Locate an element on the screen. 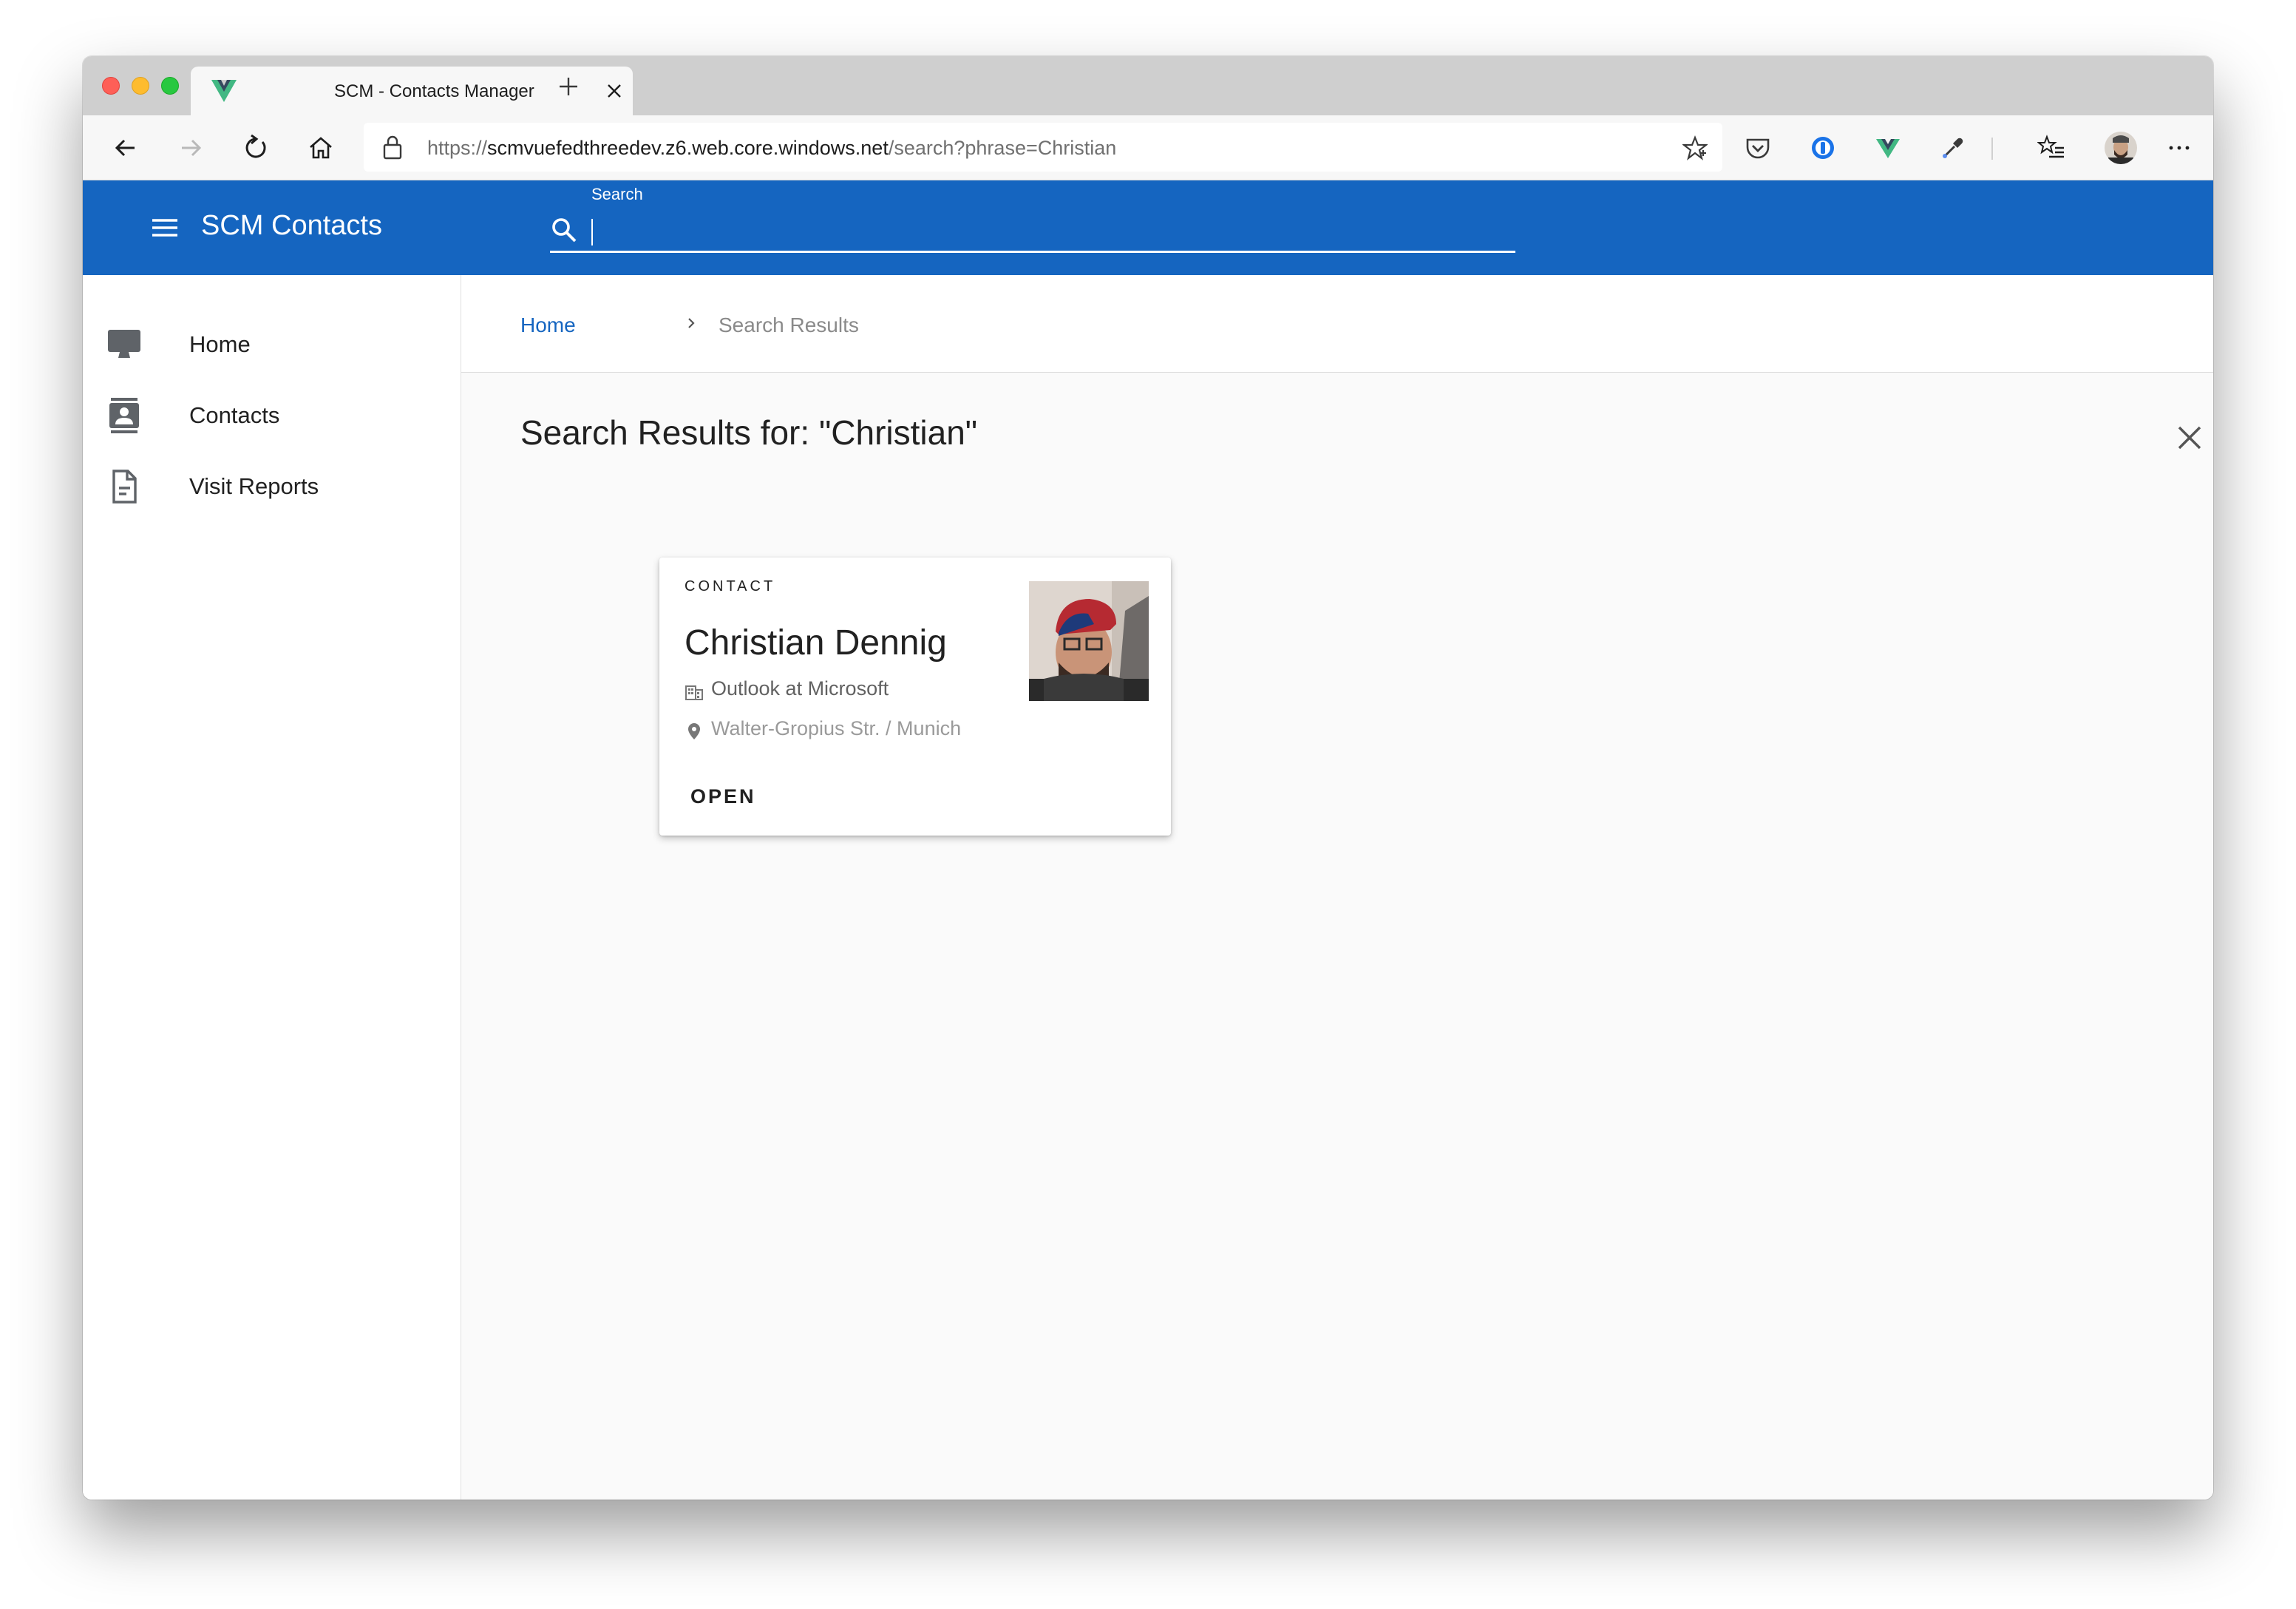 Image resolution: width=2296 pixels, height=1609 pixels. location-pin-icon is located at coordinates (694, 731).